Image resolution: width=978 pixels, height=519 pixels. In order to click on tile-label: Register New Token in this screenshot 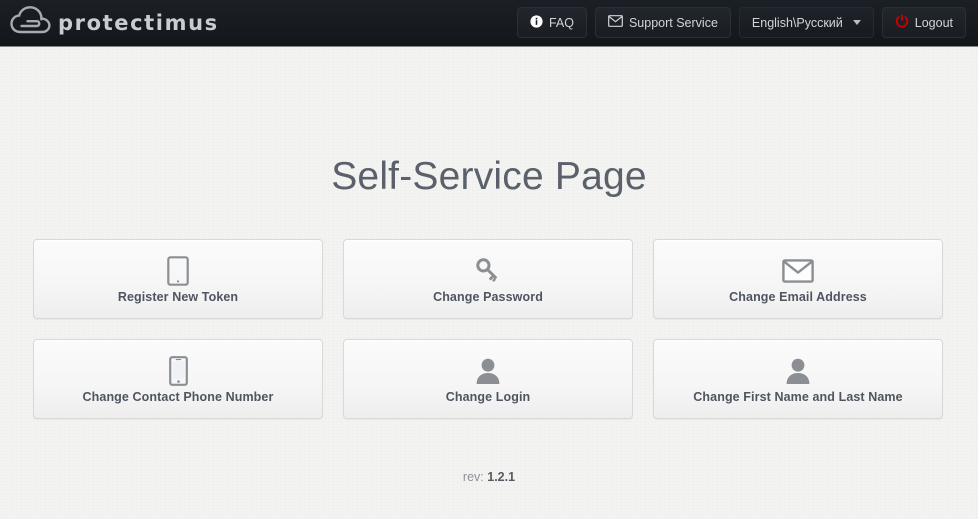, I will do `click(178, 296)`.